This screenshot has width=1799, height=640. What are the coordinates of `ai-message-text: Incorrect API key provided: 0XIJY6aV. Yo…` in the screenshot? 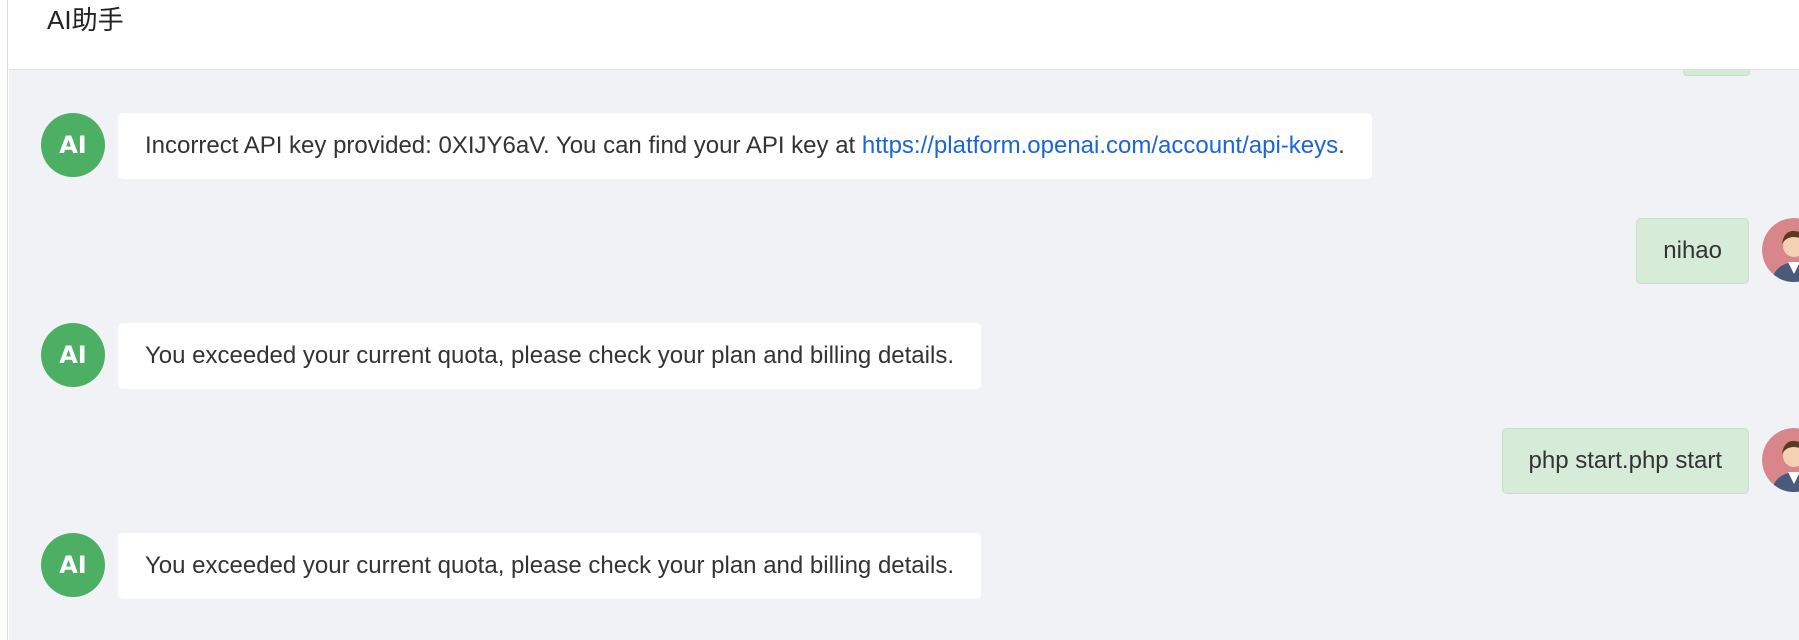 It's located at (503, 145).